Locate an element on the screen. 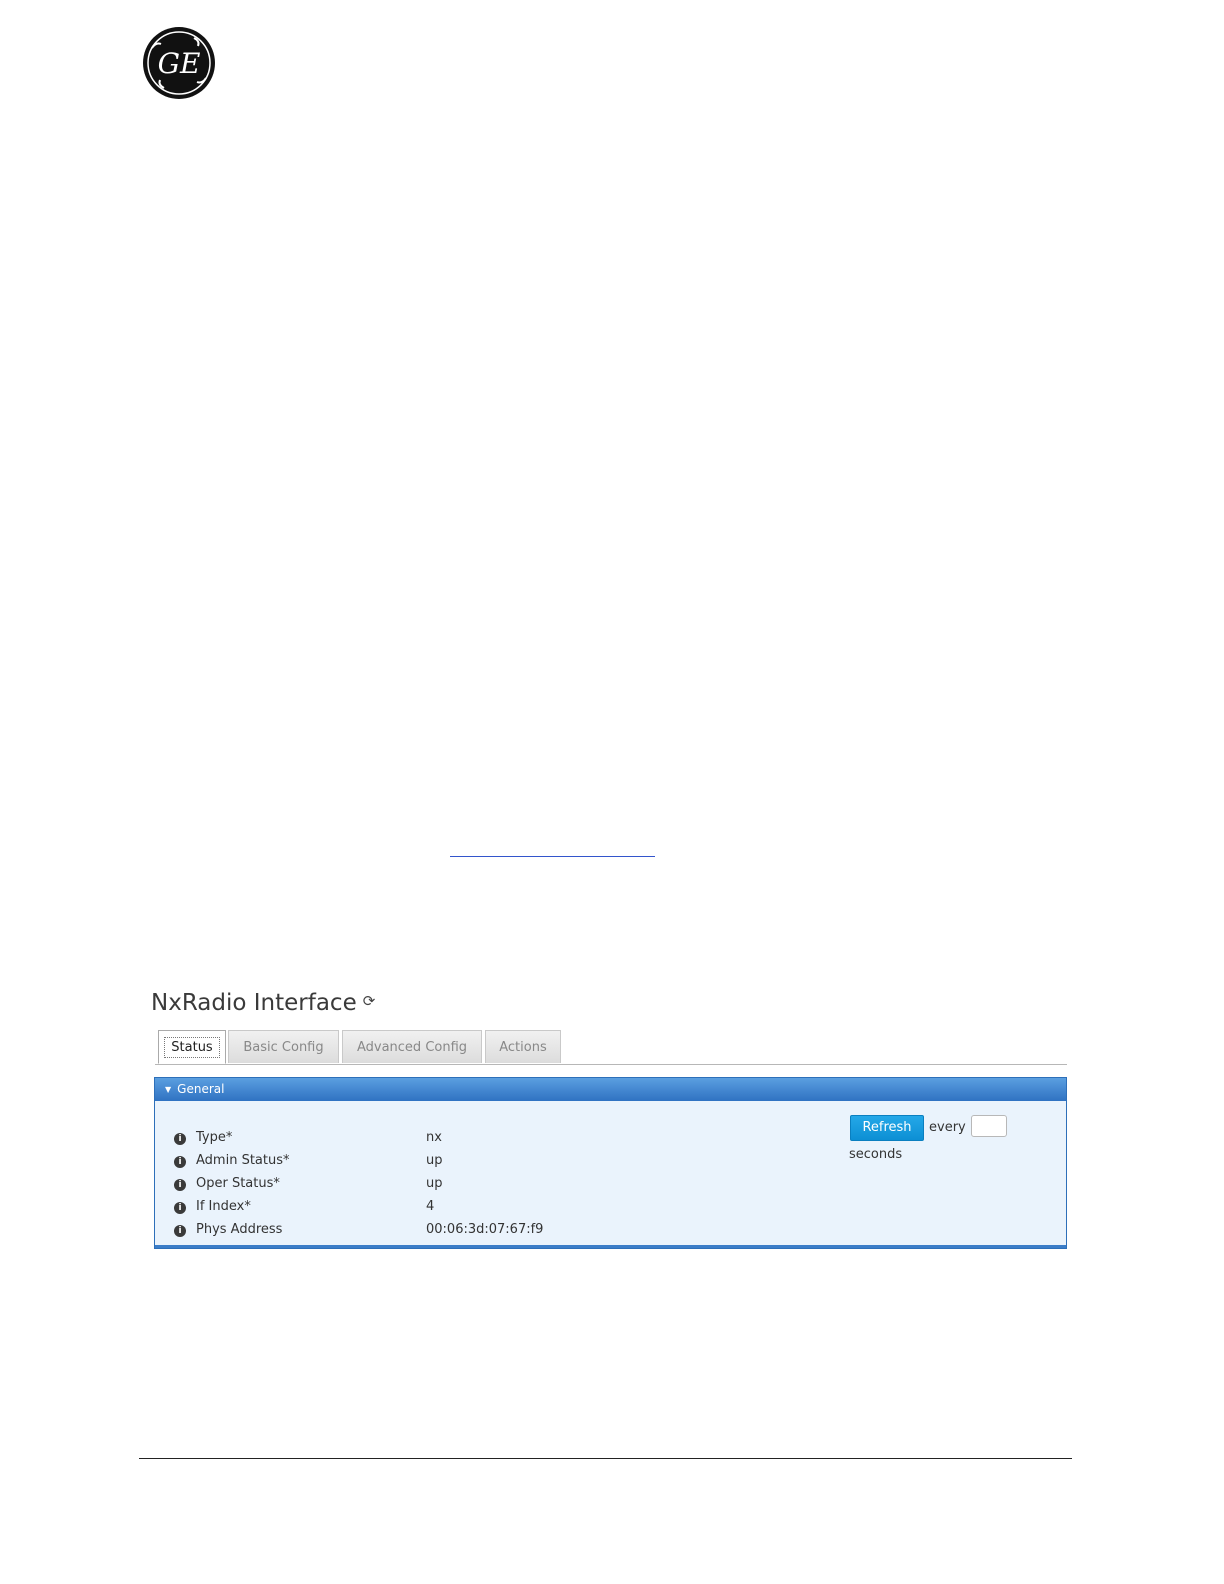  tab-advanced-config: Advanced Config is located at coordinates (412, 1046).